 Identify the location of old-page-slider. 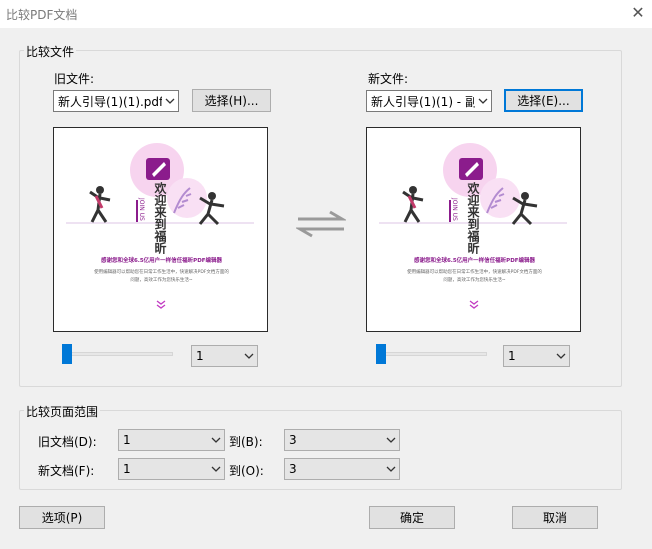
(117, 354).